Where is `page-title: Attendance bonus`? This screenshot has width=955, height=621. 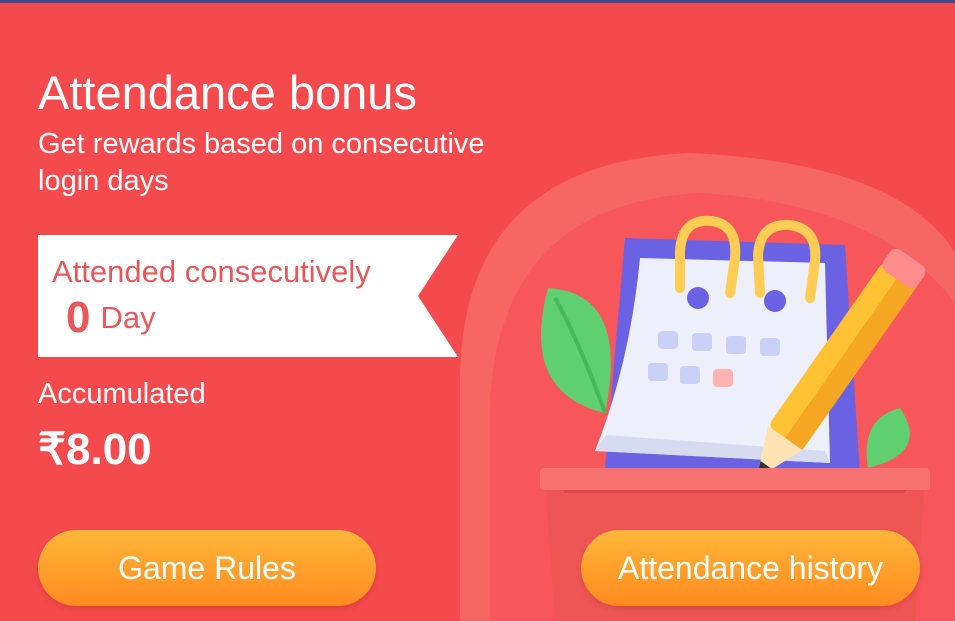 page-title: Attendance bonus is located at coordinates (227, 92).